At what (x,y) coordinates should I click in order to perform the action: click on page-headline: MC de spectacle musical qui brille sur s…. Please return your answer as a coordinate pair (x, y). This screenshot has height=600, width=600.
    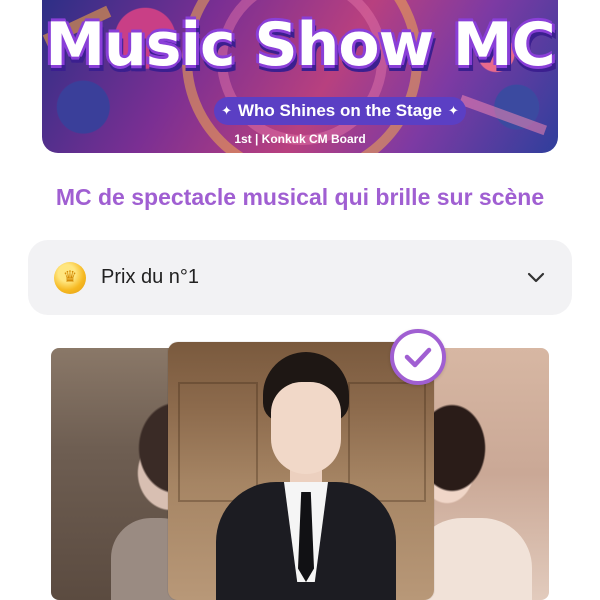
    Looking at the image, I should click on (300, 197).